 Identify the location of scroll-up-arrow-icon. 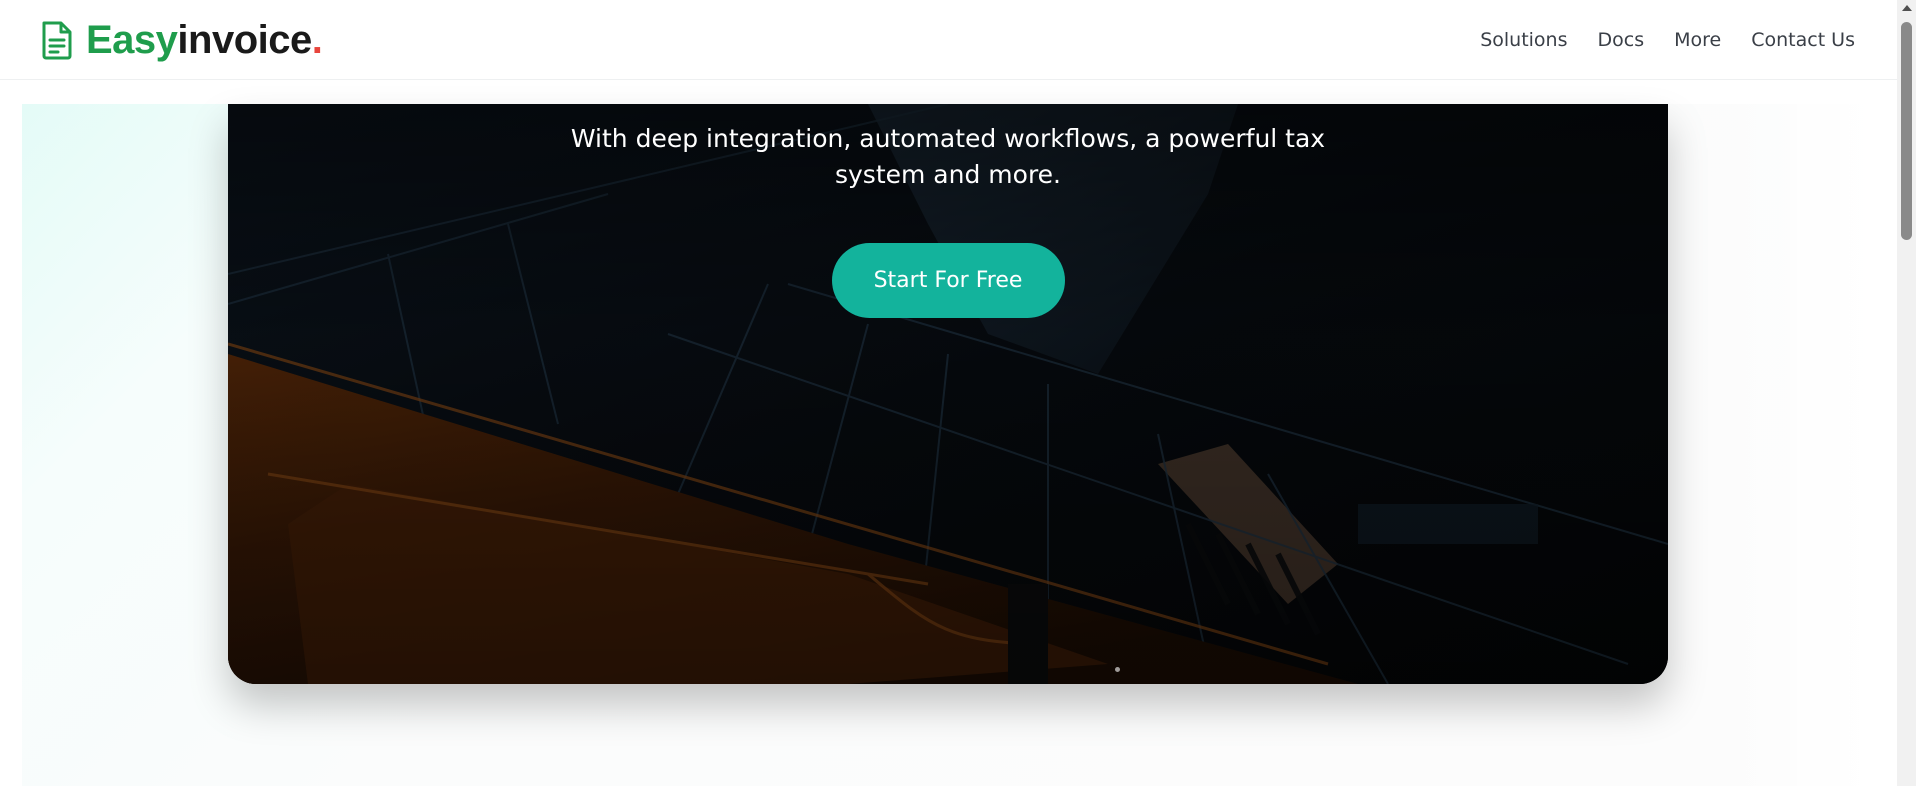
(1907, 8).